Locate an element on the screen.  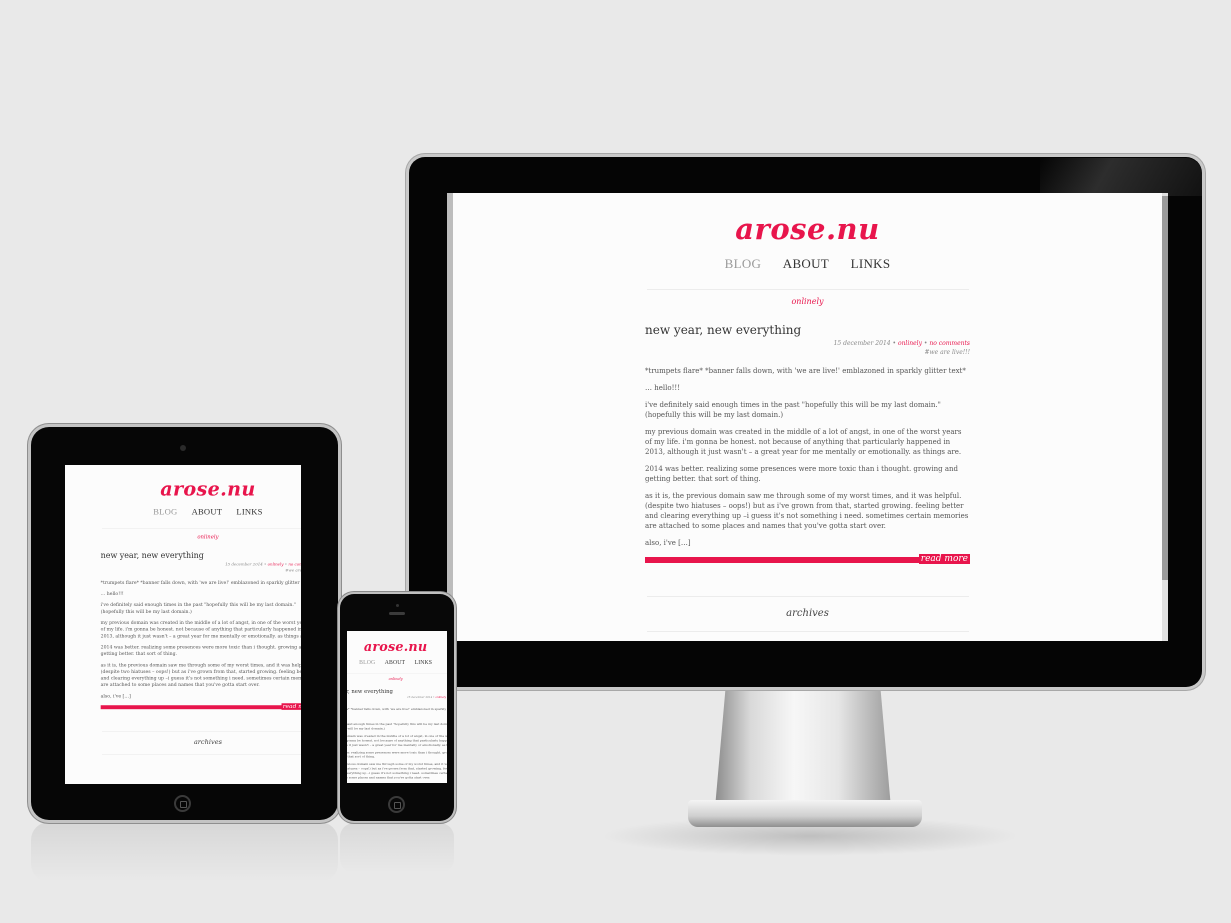
tablet-reflection is located at coordinates (184, 852).